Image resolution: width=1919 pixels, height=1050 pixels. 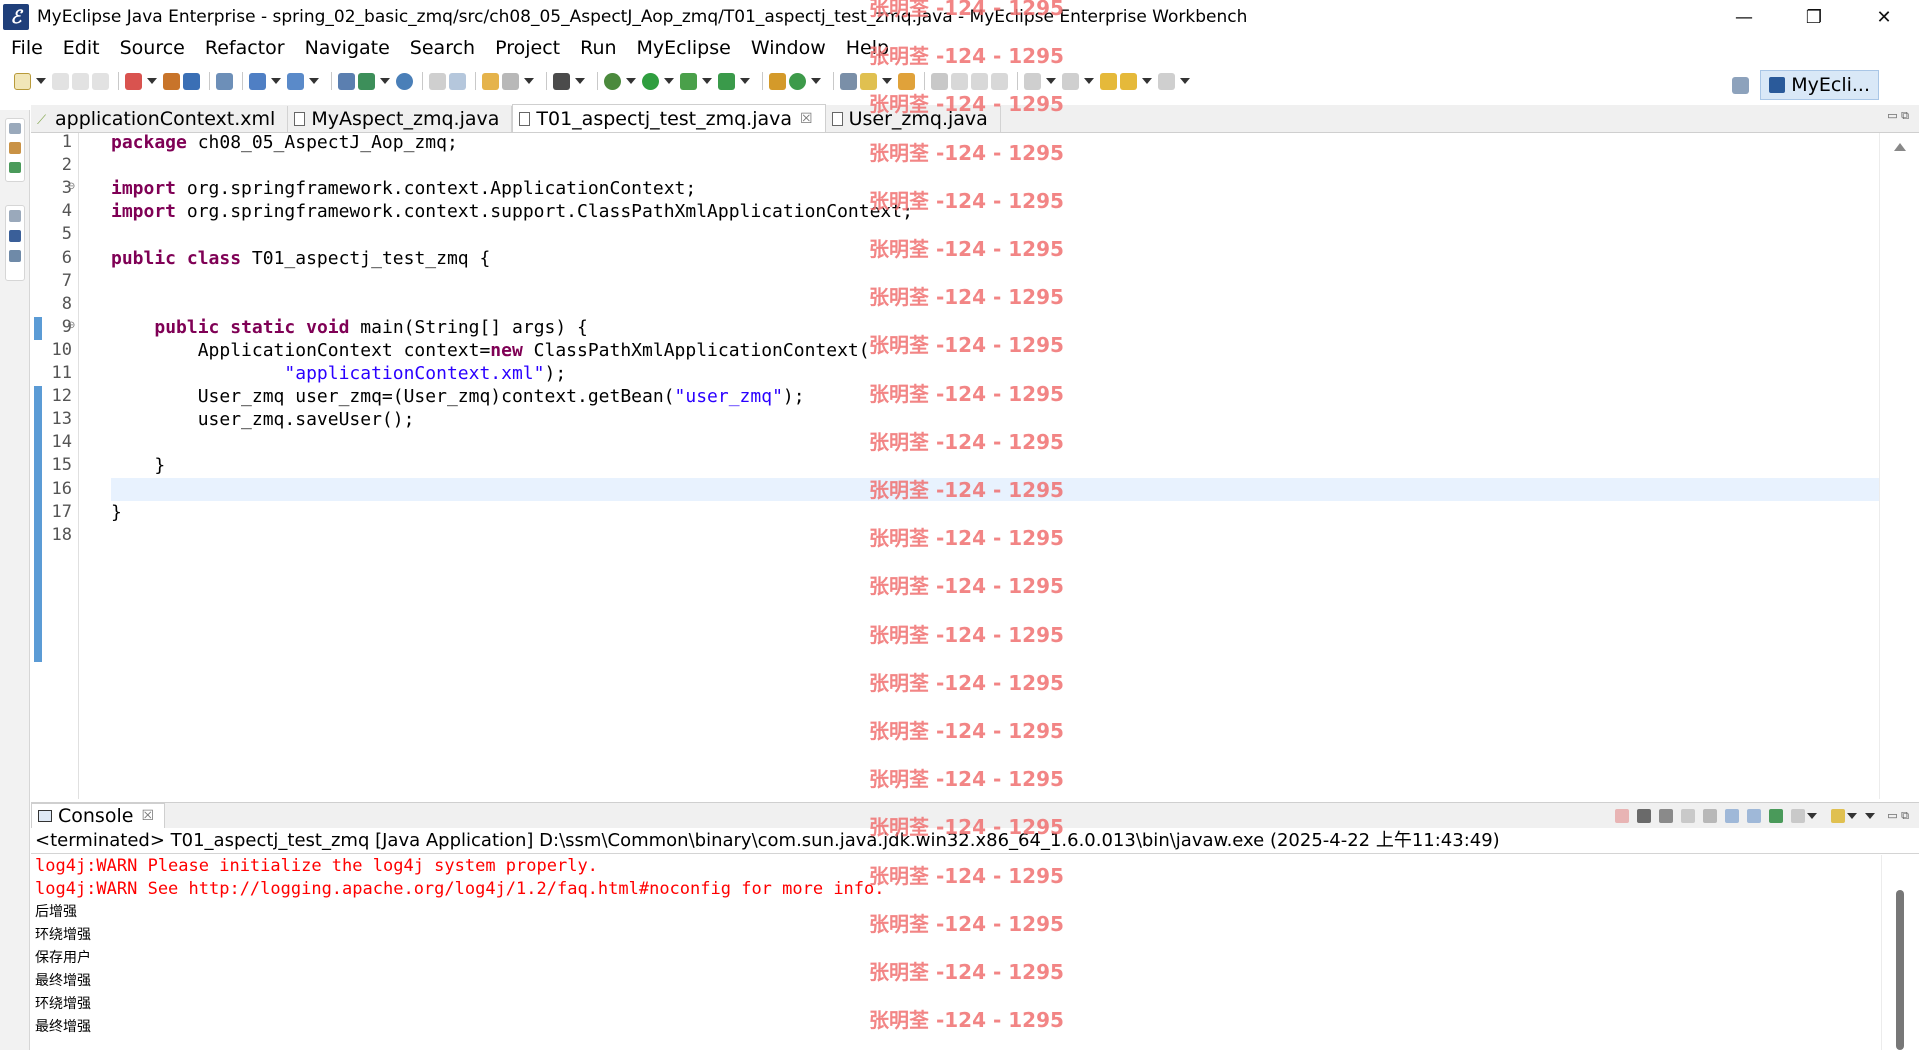 What do you see at coordinates (160, 119) in the screenshot?
I see `editor-tab-1: ⟋ applicationContext.xml` at bounding box center [160, 119].